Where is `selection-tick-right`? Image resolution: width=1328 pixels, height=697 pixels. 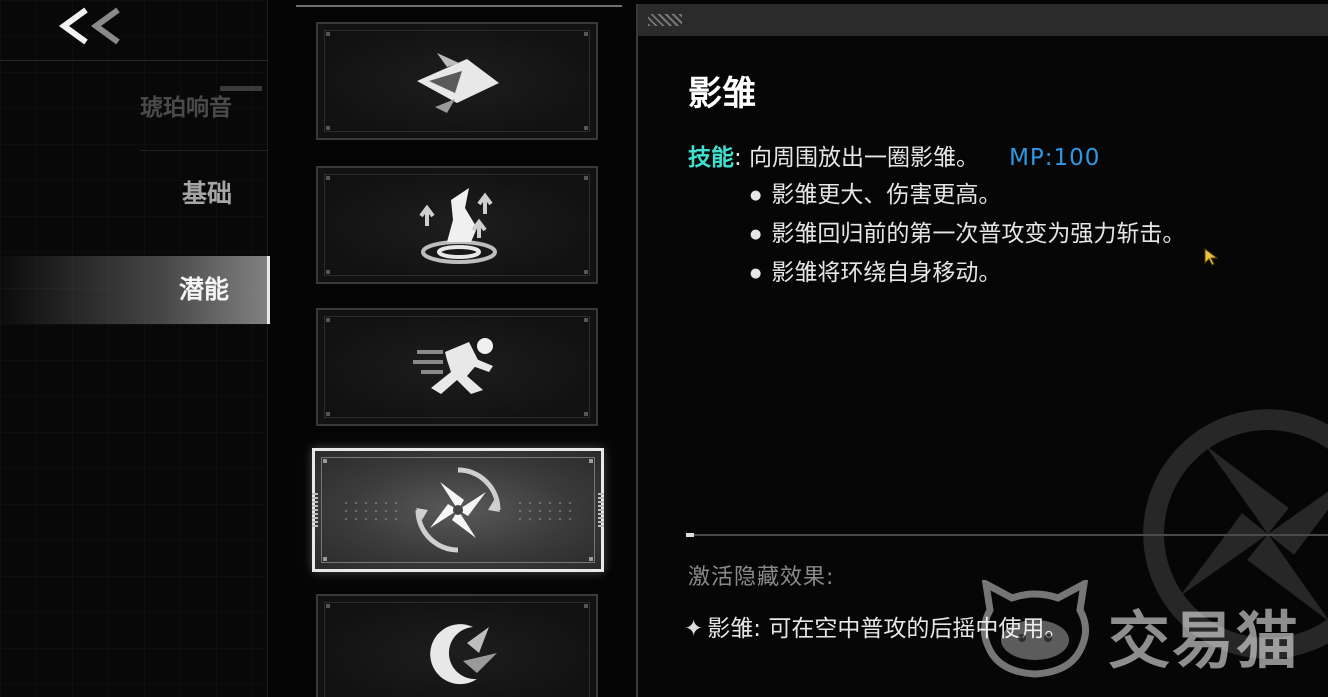 selection-tick-right is located at coordinates (601, 510).